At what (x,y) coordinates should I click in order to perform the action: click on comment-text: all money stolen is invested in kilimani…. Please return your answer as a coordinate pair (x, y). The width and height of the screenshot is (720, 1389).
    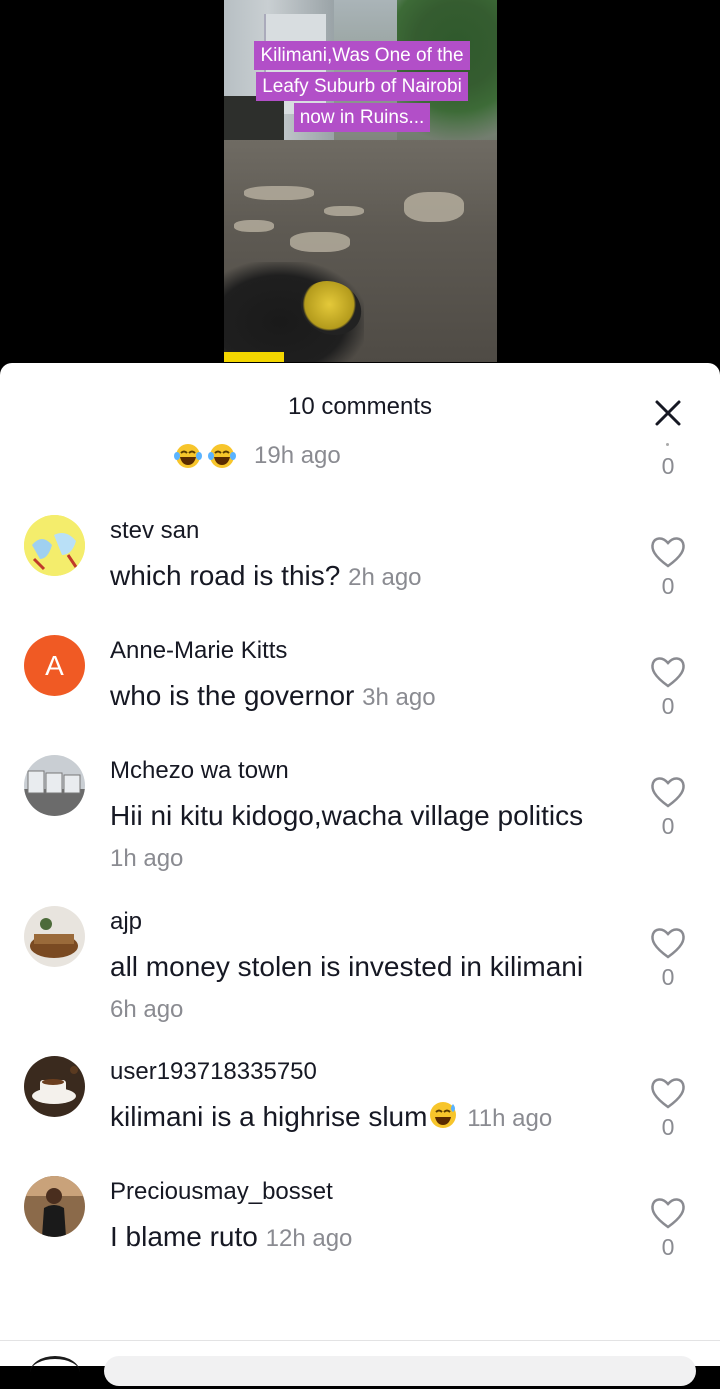
    Looking at the image, I should click on (360, 988).